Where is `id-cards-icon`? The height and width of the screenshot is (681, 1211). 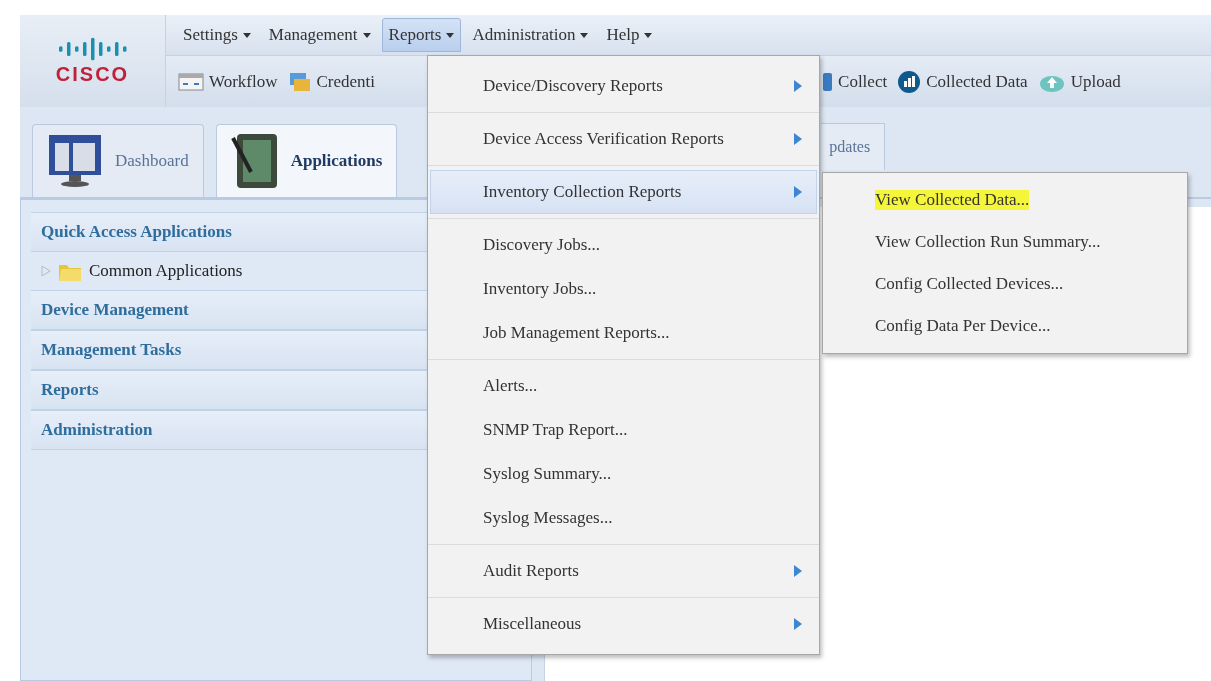 id-cards-icon is located at coordinates (299, 81).